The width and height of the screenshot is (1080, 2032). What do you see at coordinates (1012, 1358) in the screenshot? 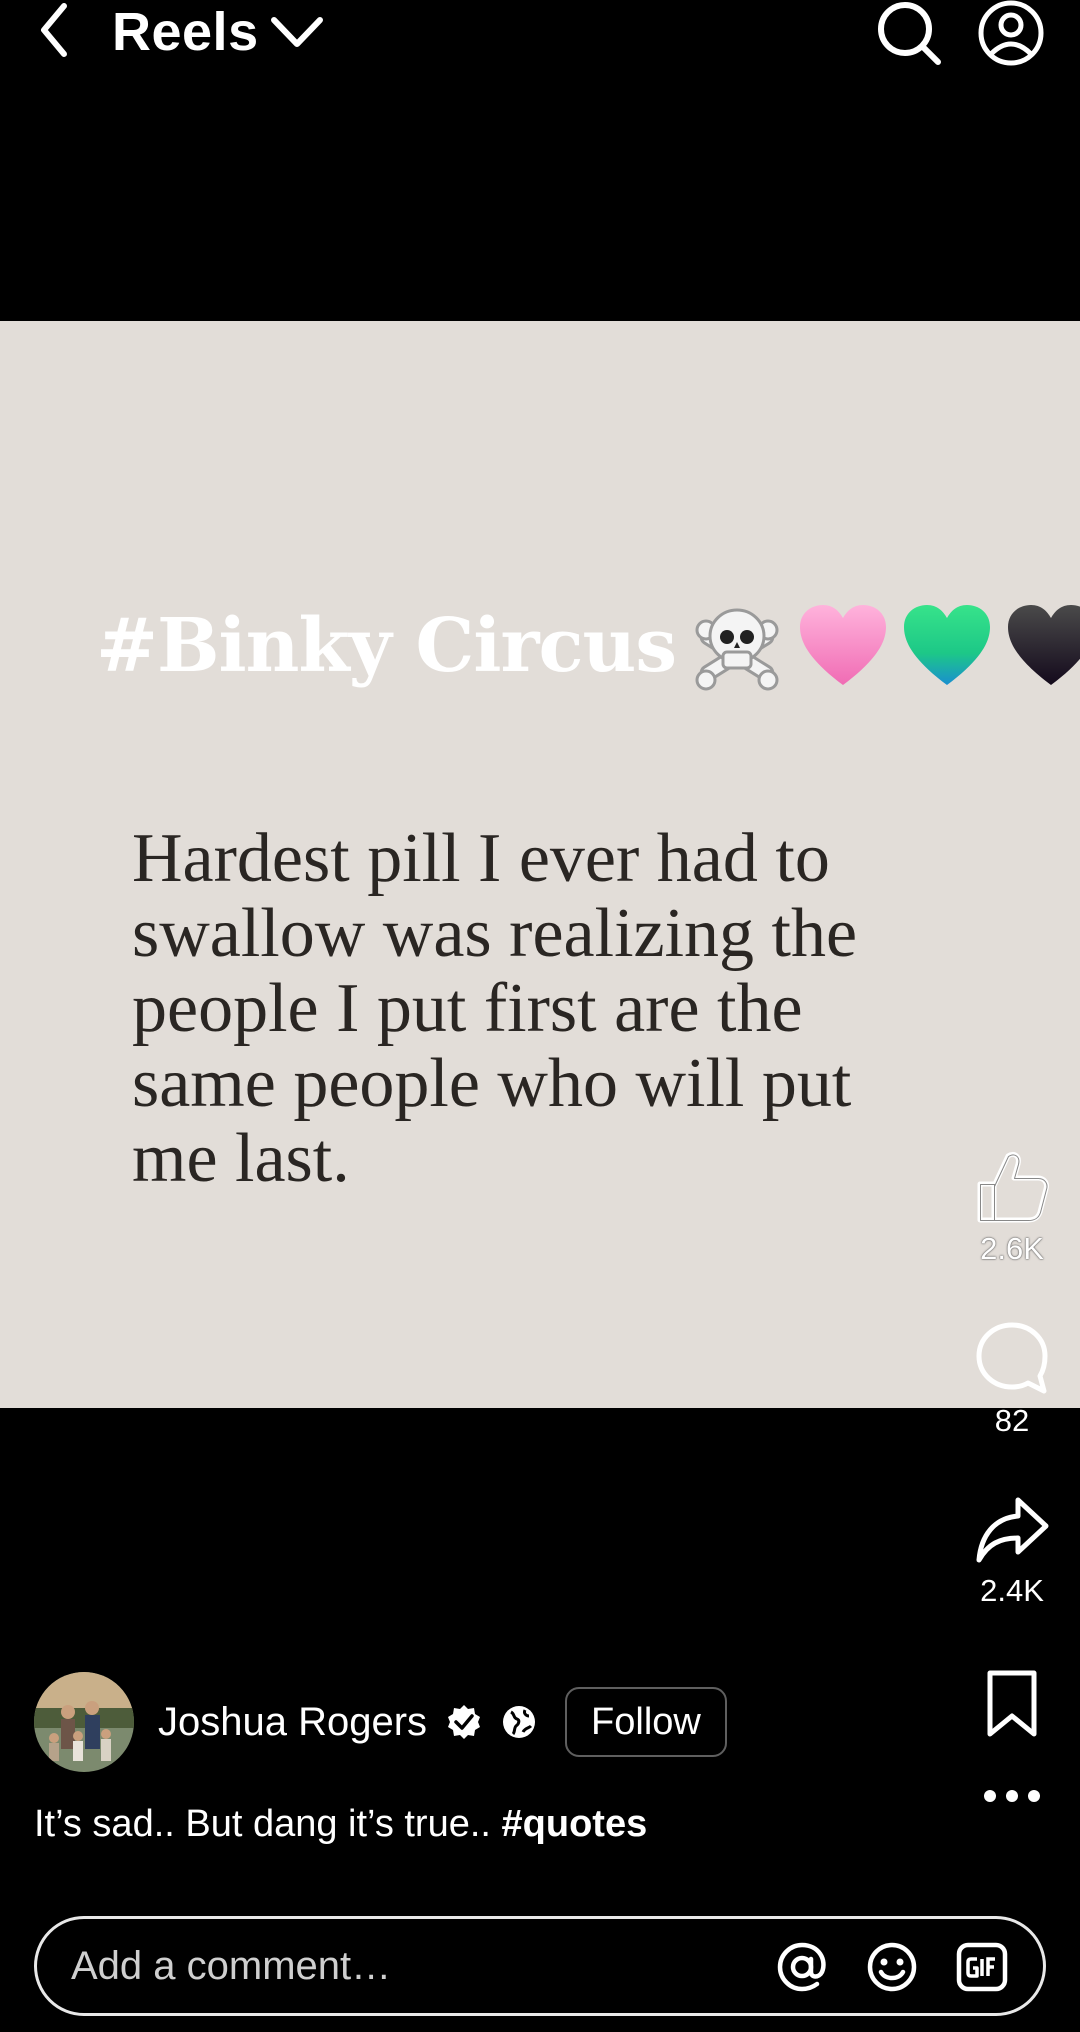
I see `comment-bubble-icon` at bounding box center [1012, 1358].